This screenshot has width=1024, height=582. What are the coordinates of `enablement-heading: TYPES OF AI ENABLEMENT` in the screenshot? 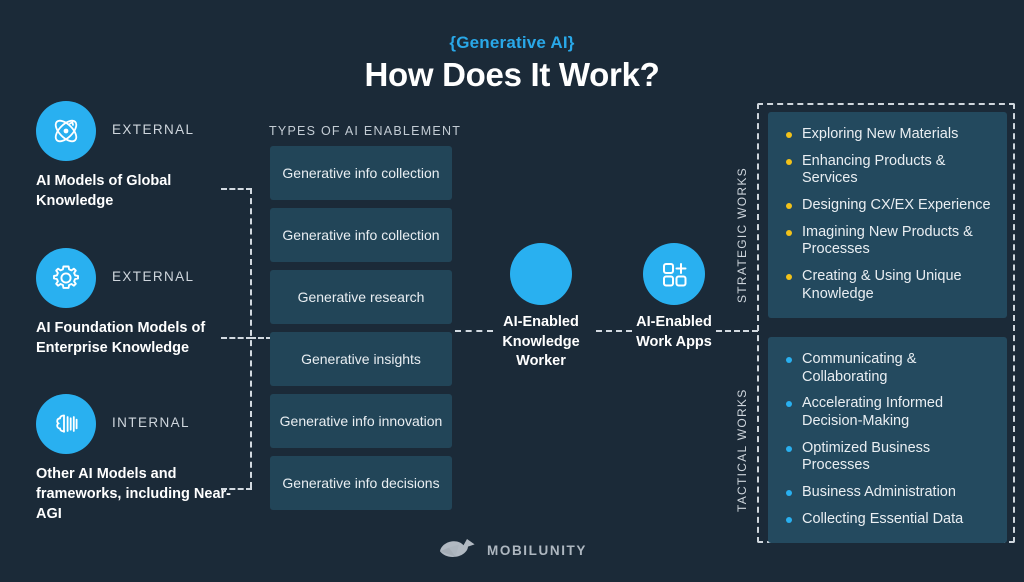 It's located at (365, 131).